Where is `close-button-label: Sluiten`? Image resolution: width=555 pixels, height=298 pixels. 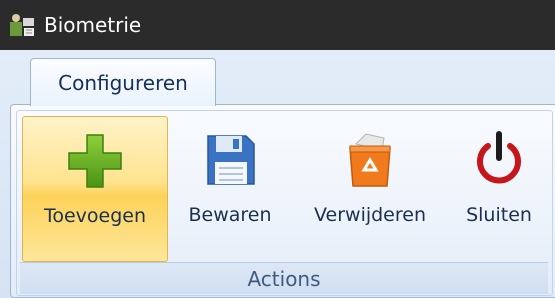 close-button-label: Sluiten is located at coordinates (499, 215).